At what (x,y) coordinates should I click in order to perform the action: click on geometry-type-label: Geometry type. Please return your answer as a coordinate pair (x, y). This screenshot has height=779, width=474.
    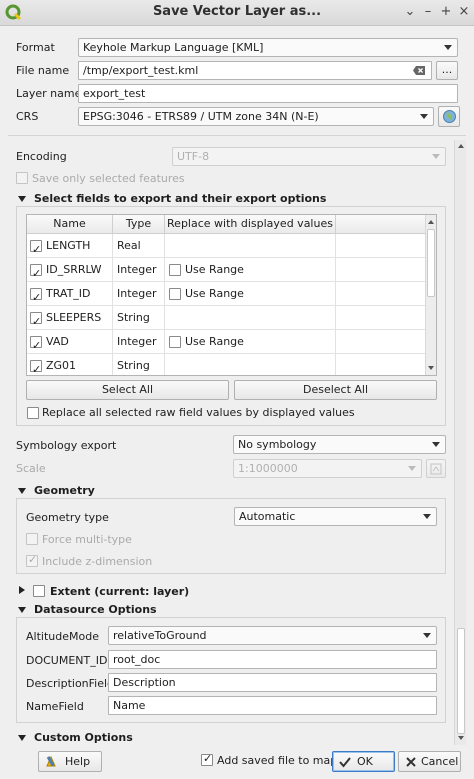
    Looking at the image, I should click on (67, 517).